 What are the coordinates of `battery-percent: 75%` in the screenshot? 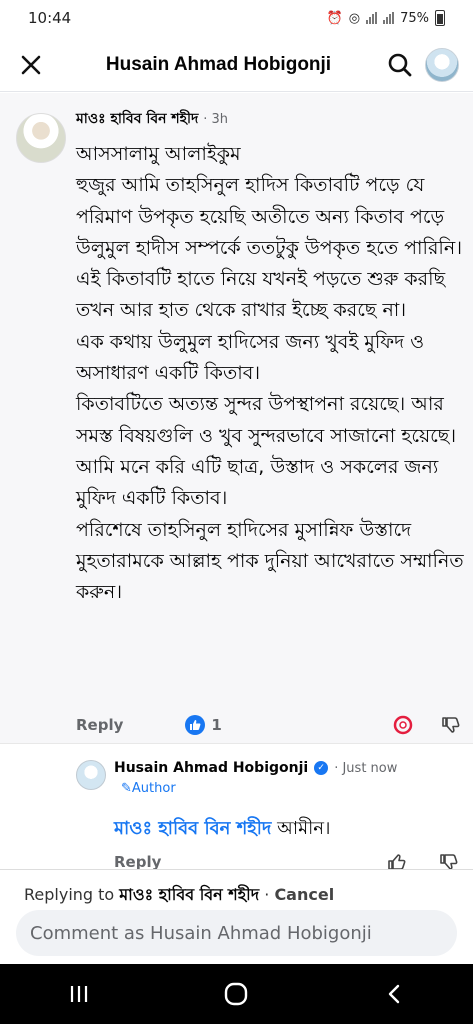 It's located at (414, 18).